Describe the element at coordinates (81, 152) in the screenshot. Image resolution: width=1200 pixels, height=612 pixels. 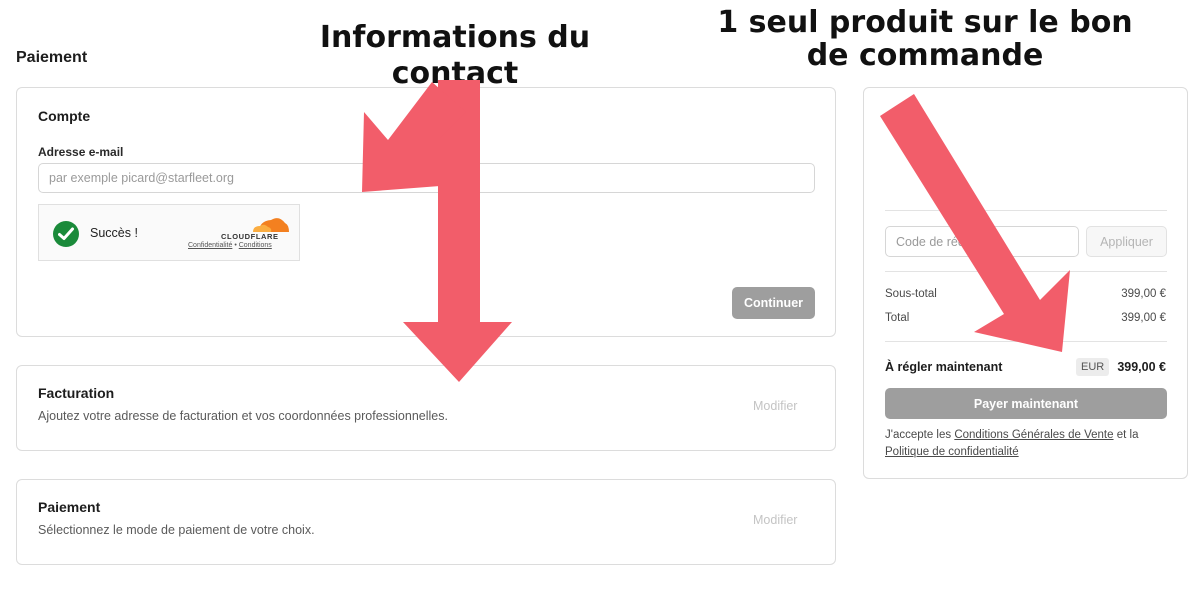
I see `email-label: Adresse e-mail` at that location.